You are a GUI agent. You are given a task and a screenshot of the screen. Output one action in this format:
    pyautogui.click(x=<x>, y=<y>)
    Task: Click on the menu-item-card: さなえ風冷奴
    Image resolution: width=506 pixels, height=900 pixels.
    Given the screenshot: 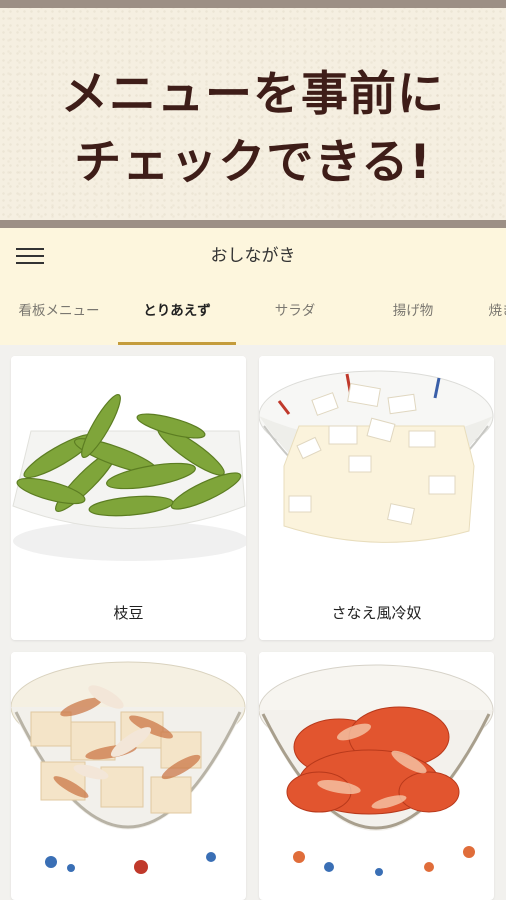 What is the action you would take?
    pyautogui.click(x=376, y=498)
    